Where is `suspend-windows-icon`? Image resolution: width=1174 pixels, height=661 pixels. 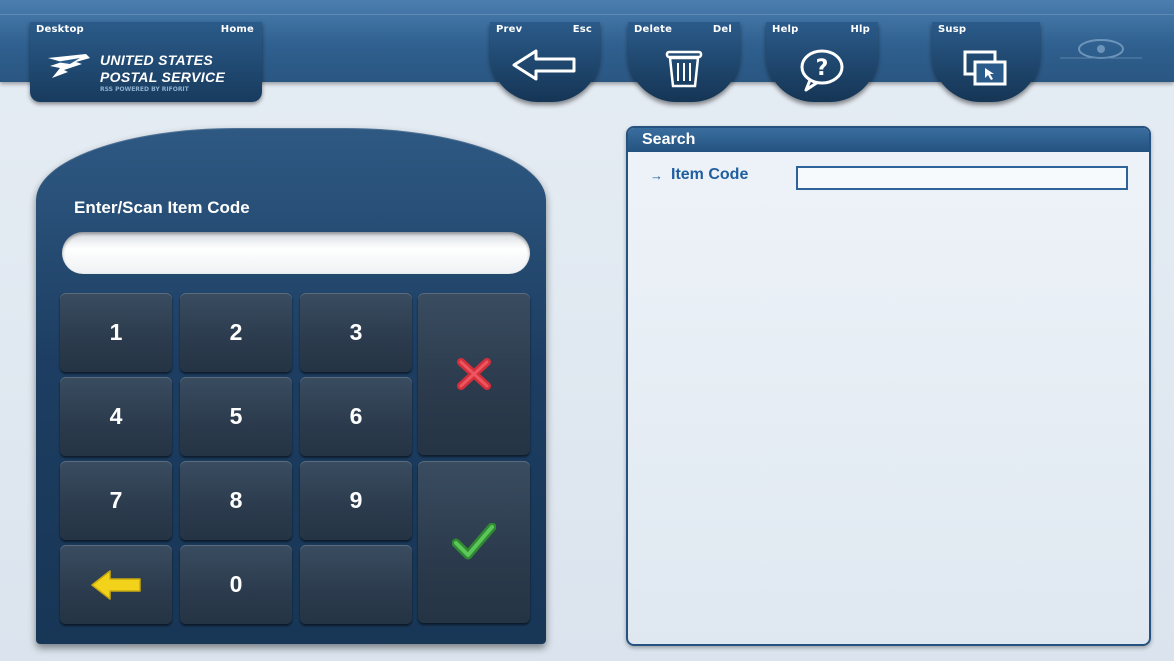 suspend-windows-icon is located at coordinates (985, 68).